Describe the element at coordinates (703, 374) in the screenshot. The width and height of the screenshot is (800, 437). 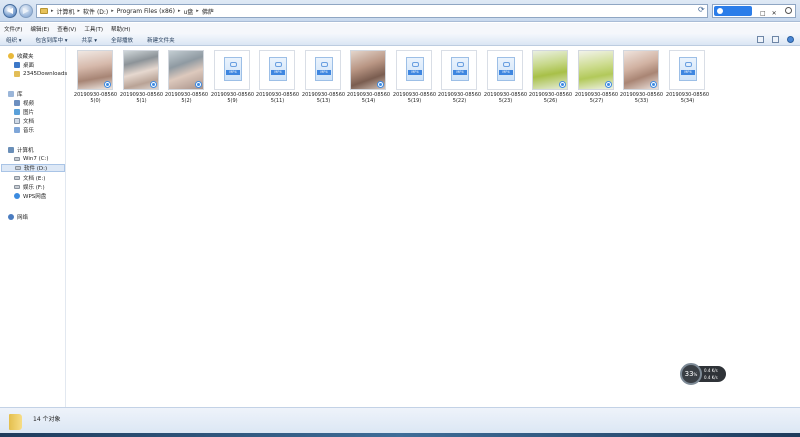
I see `network-speed-widget: 0.4 K/s 0.4 K/s 33%` at that location.